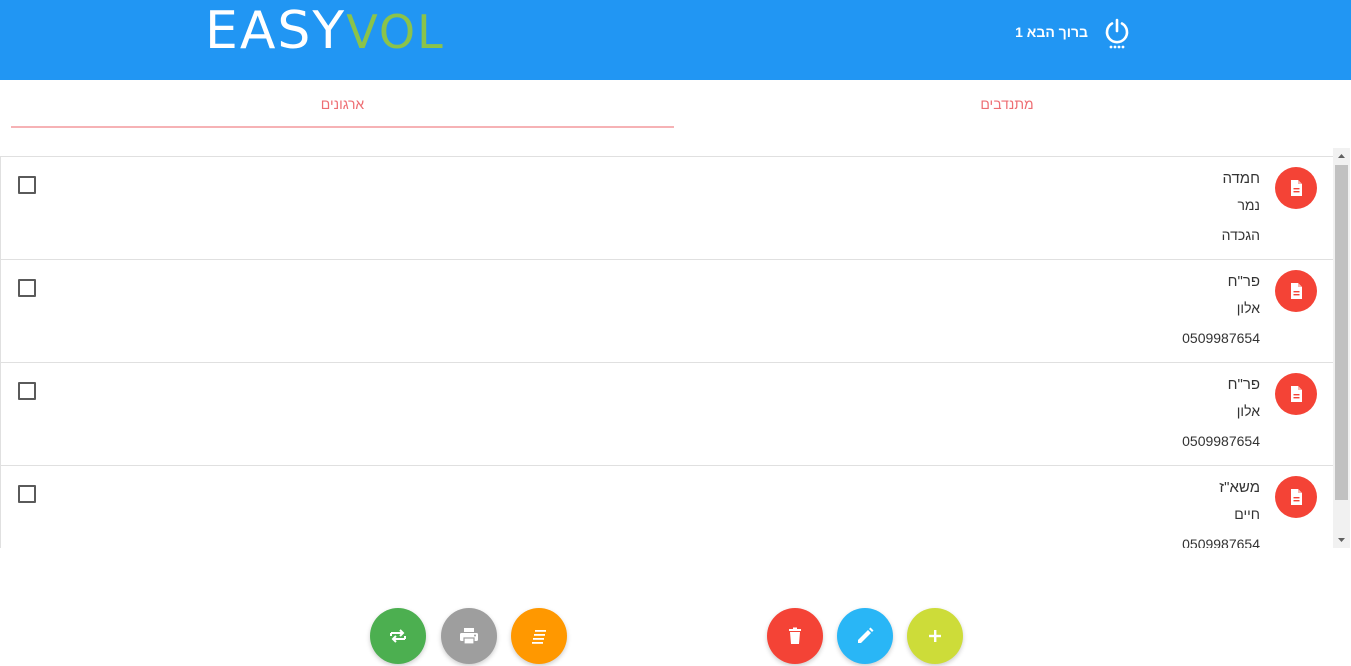 Image resolution: width=1351 pixels, height=666 pixels. What do you see at coordinates (1007, 104) in the screenshot?
I see `tab-volunteers: מתנדבים` at bounding box center [1007, 104].